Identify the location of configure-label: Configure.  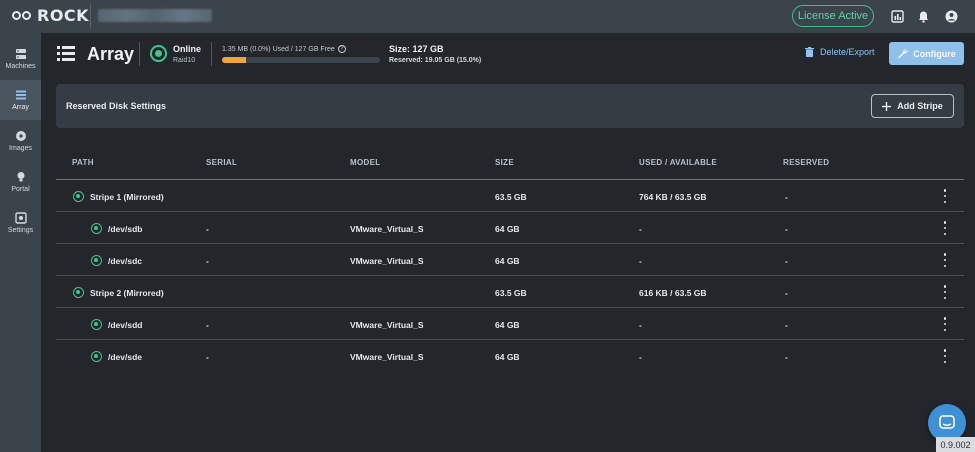
(934, 53).